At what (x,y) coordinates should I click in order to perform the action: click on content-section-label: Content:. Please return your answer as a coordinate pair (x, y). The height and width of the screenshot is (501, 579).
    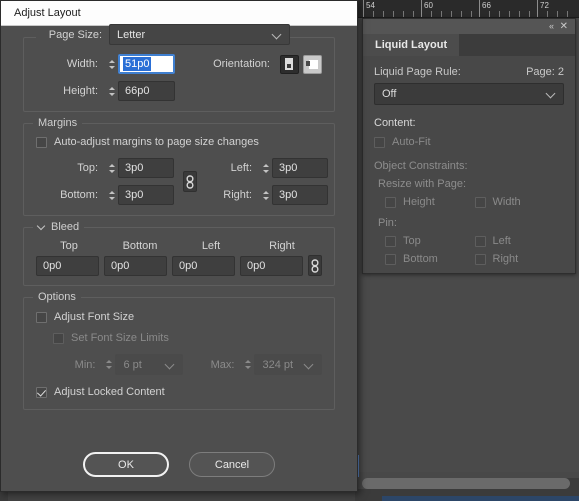
    Looking at the image, I should click on (395, 123).